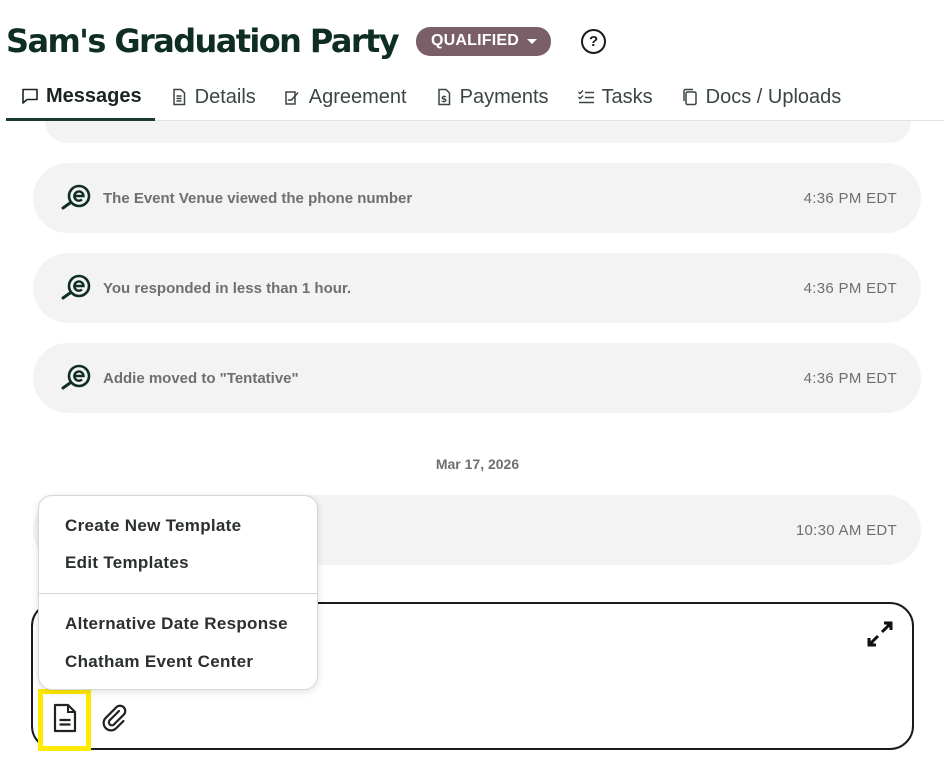  What do you see at coordinates (491, 97) in the screenshot?
I see `tab-payments: $ Payments` at bounding box center [491, 97].